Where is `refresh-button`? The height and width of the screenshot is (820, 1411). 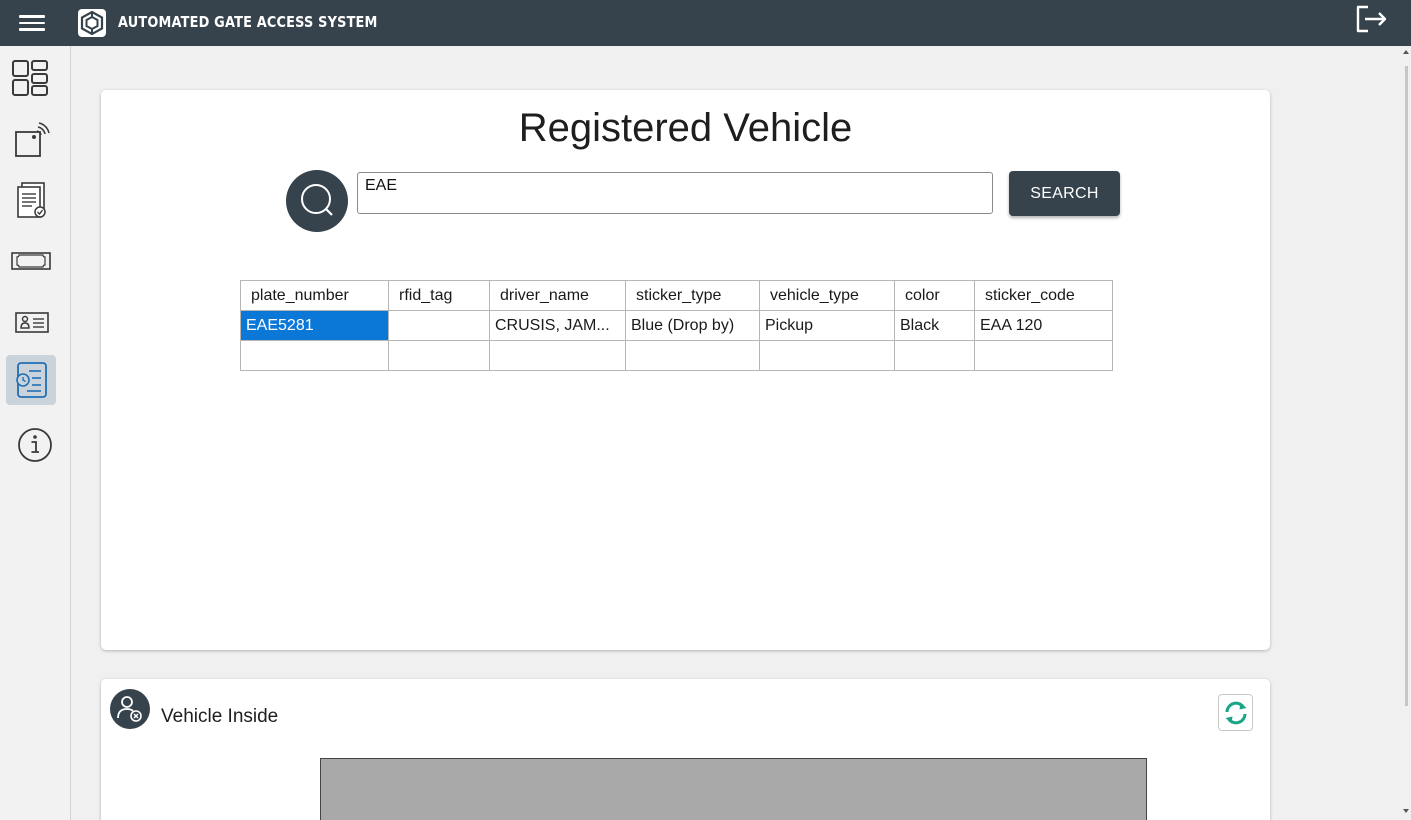
refresh-button is located at coordinates (1235, 712).